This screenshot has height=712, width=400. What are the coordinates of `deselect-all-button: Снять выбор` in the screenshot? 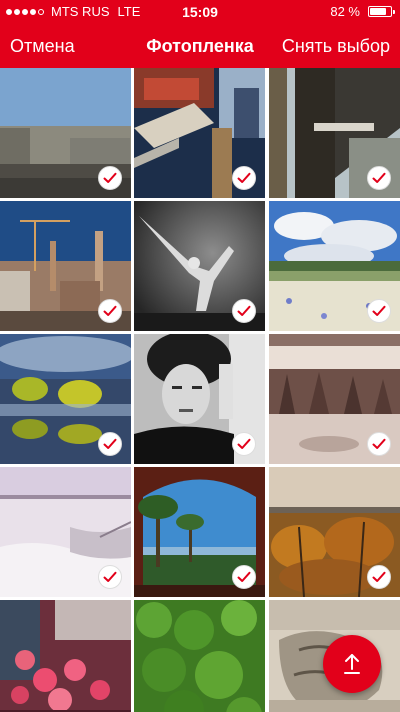 It's located at (336, 46).